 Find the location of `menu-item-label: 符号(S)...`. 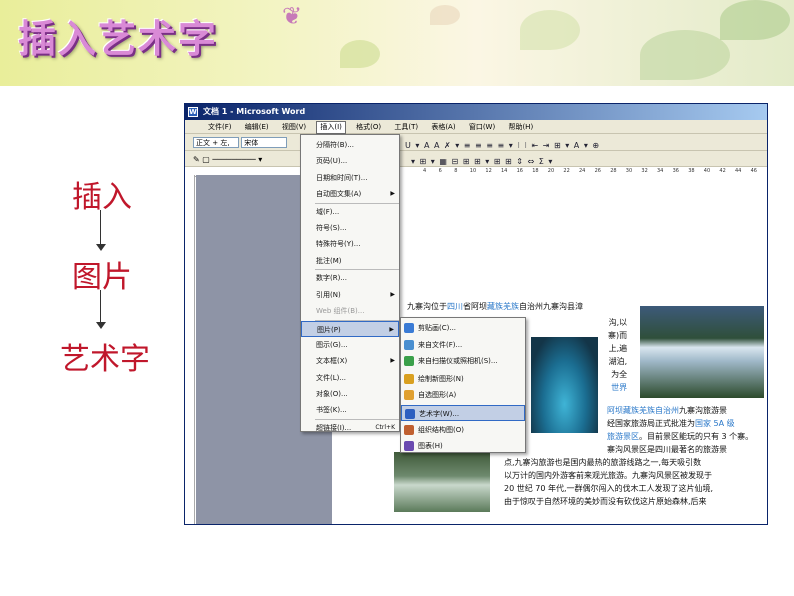

menu-item-label: 符号(S)... is located at coordinates (331, 228).